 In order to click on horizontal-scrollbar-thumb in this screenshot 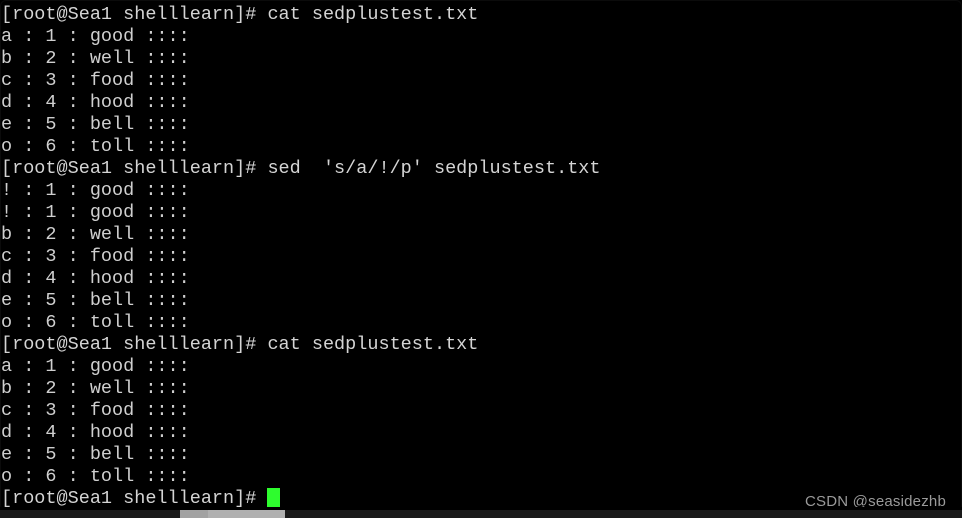, I will do `click(232, 514)`.